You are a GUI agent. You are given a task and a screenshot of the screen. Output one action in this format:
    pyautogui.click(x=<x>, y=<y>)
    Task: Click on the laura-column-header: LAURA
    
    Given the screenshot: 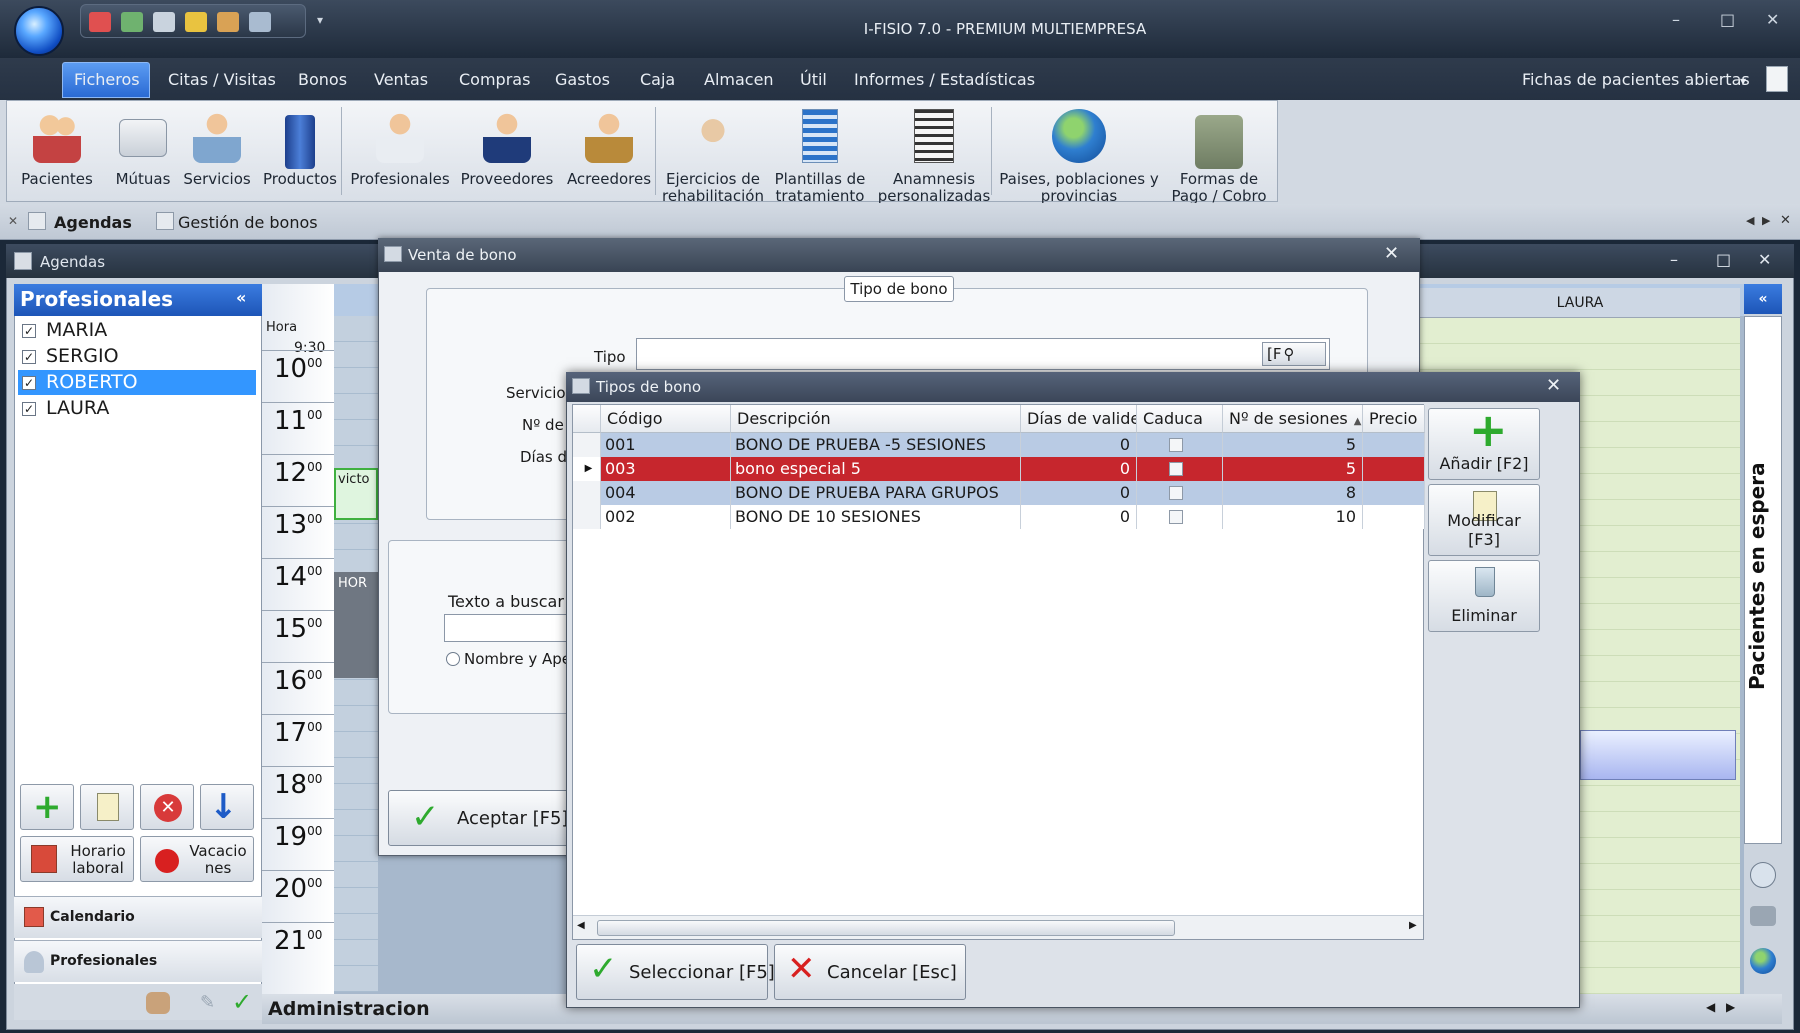 What is the action you would take?
    pyautogui.click(x=1580, y=303)
    